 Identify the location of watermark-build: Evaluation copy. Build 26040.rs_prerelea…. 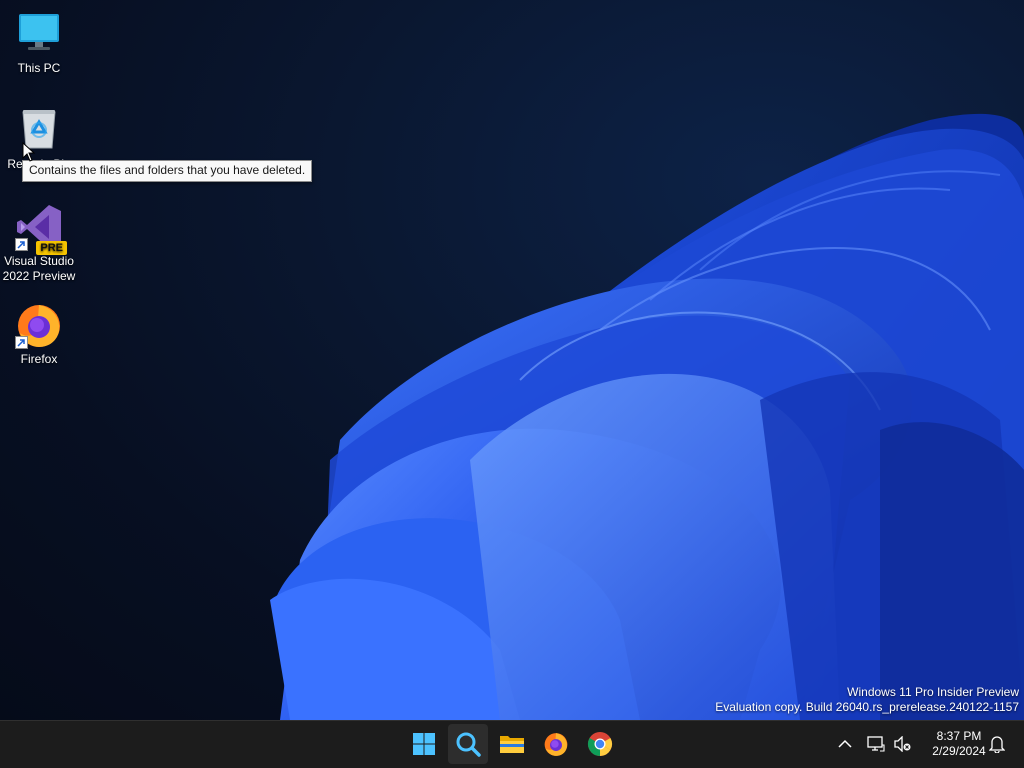
(867, 707).